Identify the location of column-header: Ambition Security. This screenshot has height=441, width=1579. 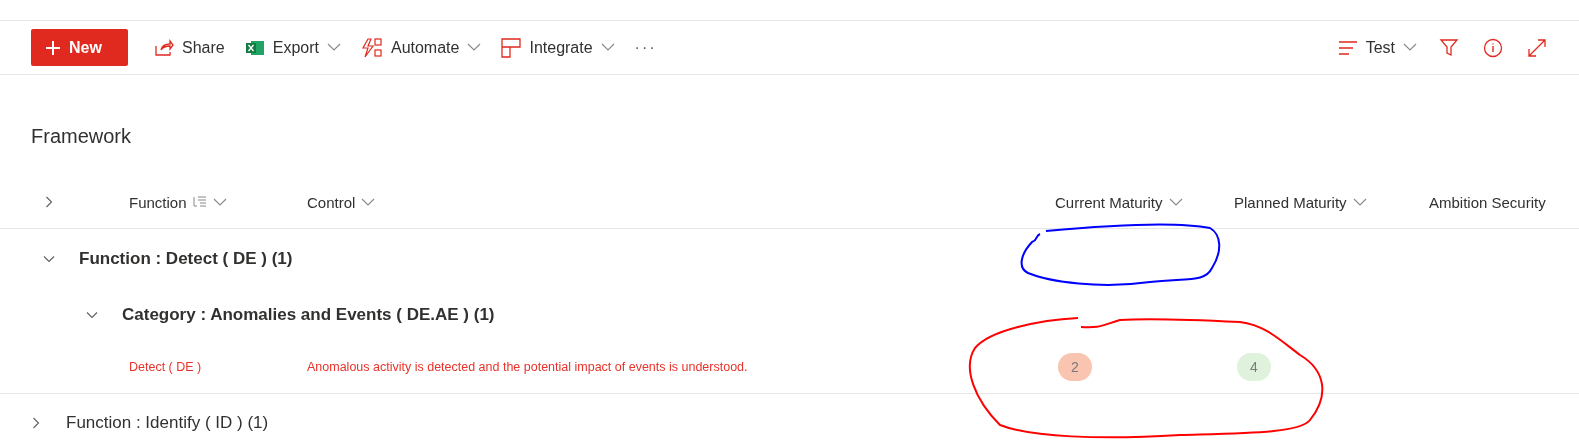
(1504, 202).